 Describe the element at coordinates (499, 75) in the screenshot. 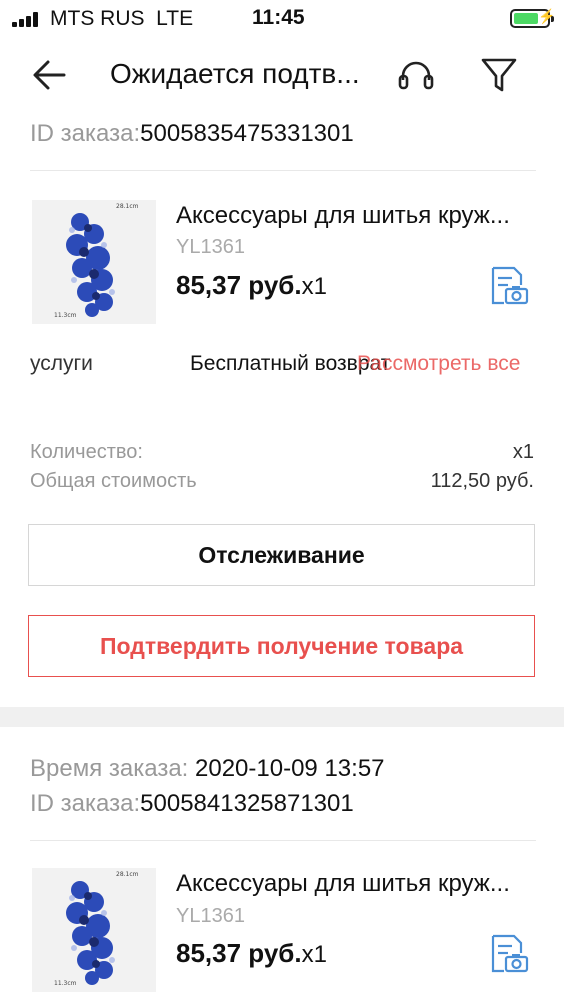

I see `filter-funnel-icon` at that location.